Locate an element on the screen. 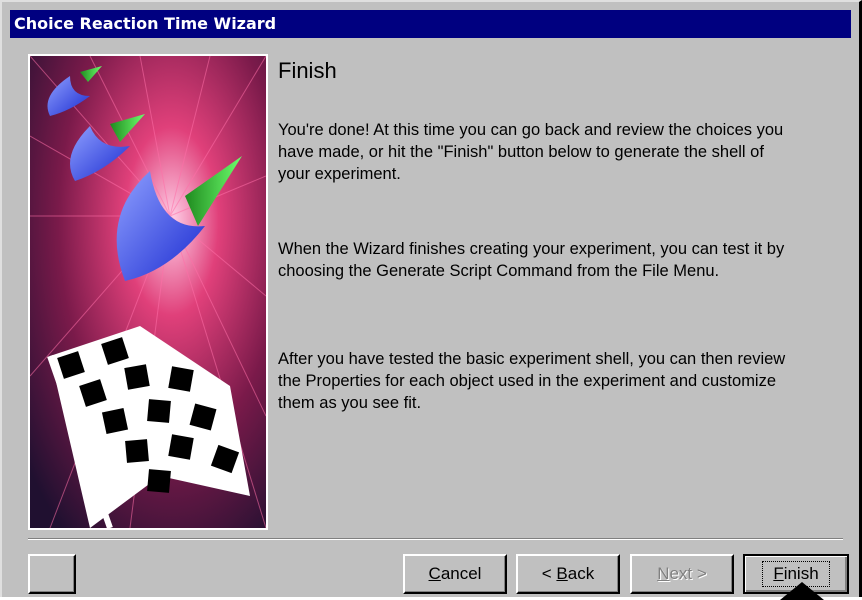  window-title: Choice Reaction Time Wizard is located at coordinates (145, 23).